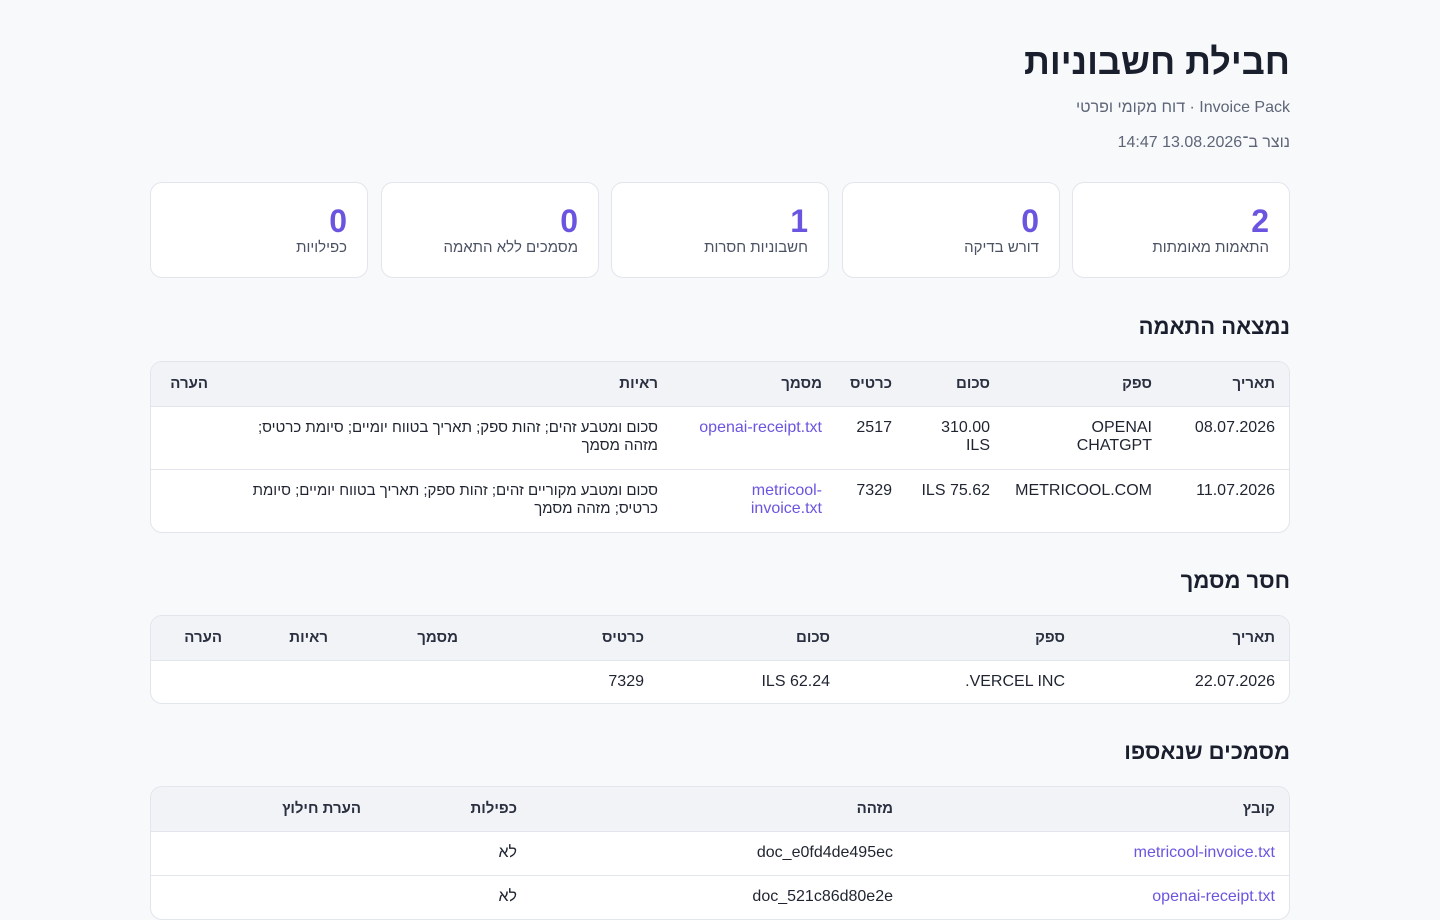 This screenshot has height=920, width=1440. Describe the element at coordinates (1182, 107) in the screenshot. I see `page-subtitle: Invoice Pack · דוח מקומי ופרטי` at that location.